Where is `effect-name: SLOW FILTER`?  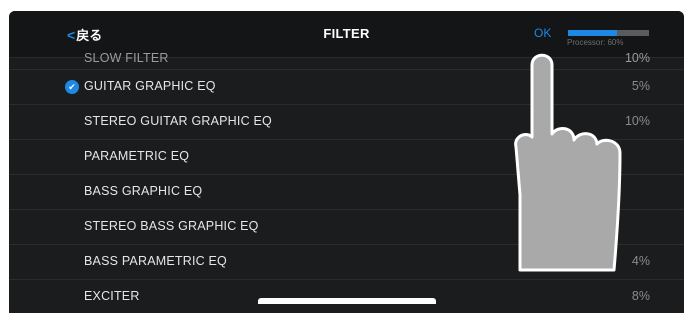 effect-name: SLOW FILTER is located at coordinates (126, 58).